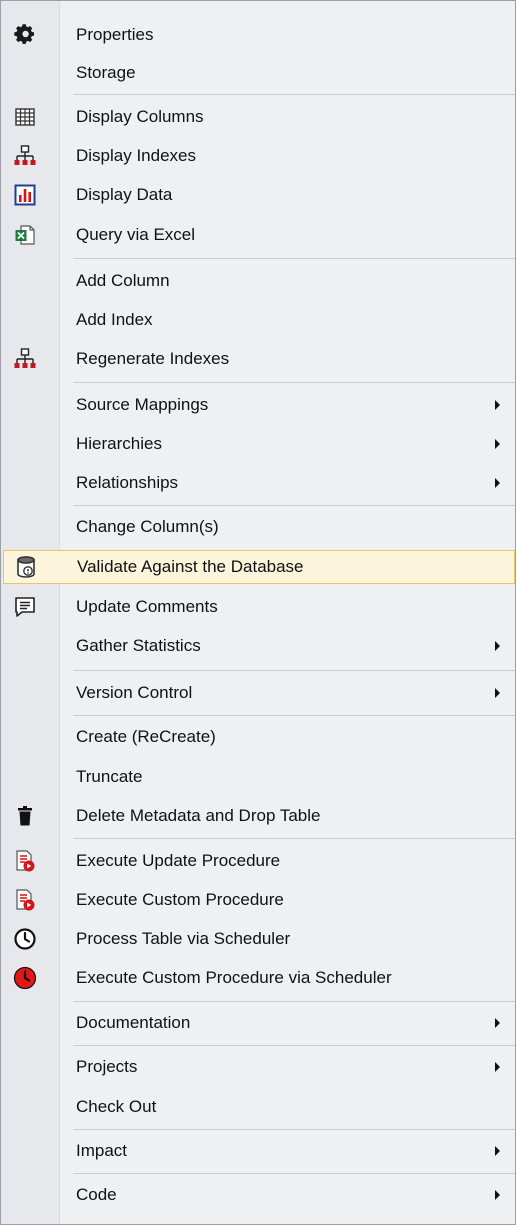 The width and height of the screenshot is (518, 1227). I want to click on menu-item-label: Regenerate Indexes, so click(153, 358).